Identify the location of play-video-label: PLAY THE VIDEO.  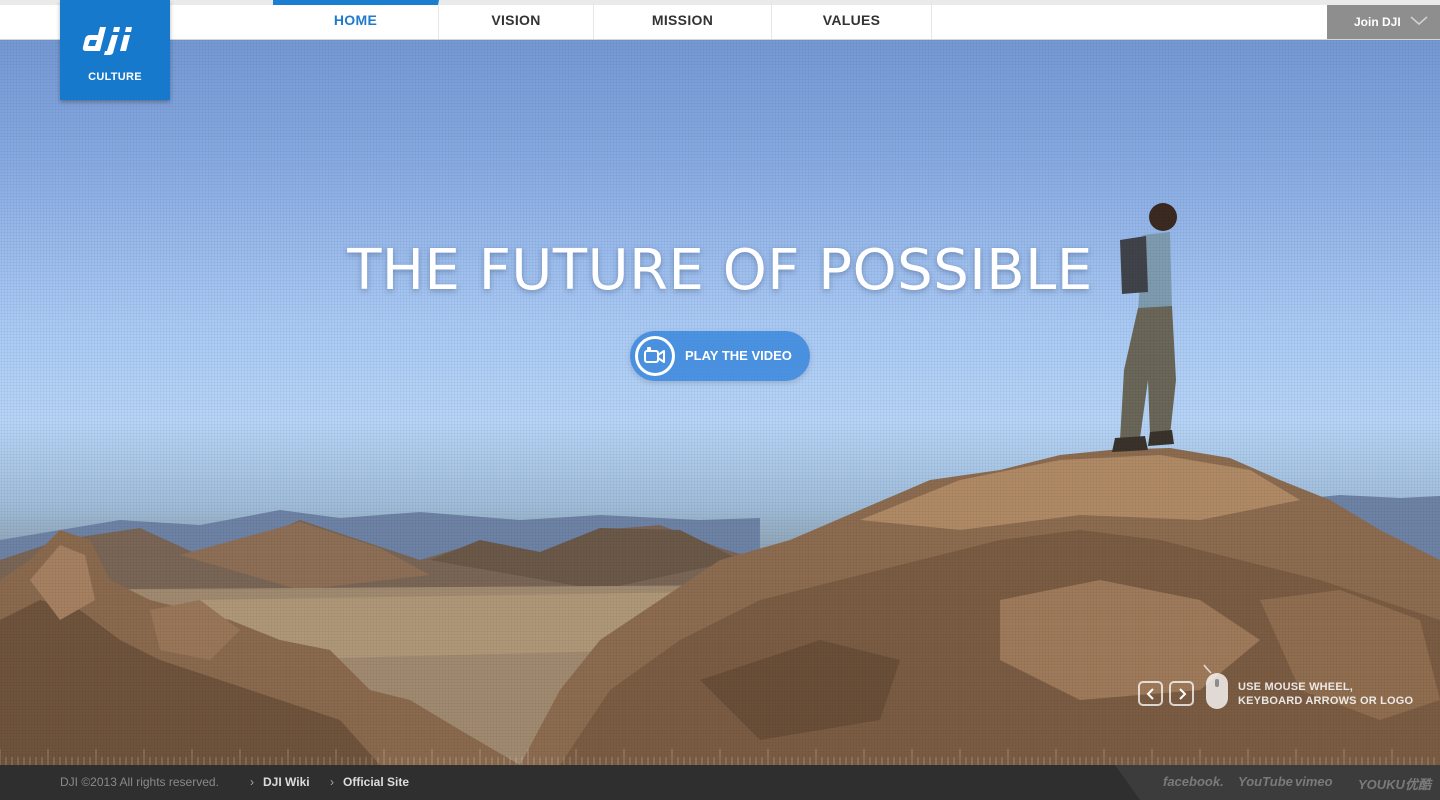
(738, 355).